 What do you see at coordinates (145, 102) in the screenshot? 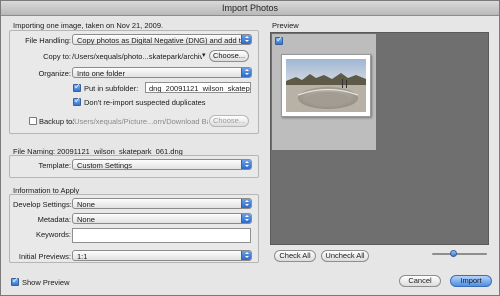
I see `no-reimport-label: Don't re-import suspected duplicates` at bounding box center [145, 102].